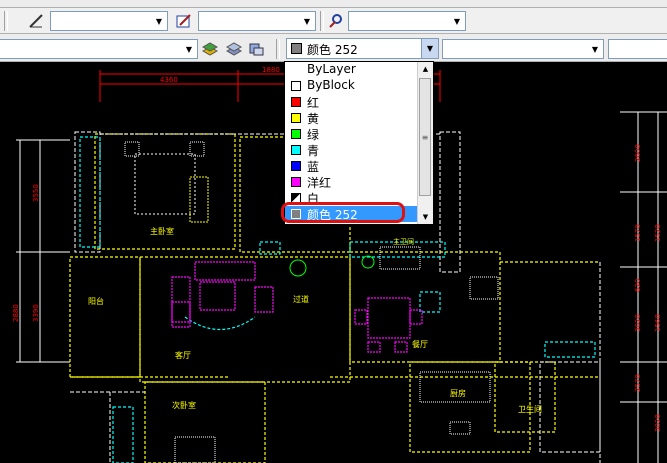 The height and width of the screenshot is (463, 667). What do you see at coordinates (222, 294) in the screenshot?
I see `living-room-sofa` at bounding box center [222, 294].